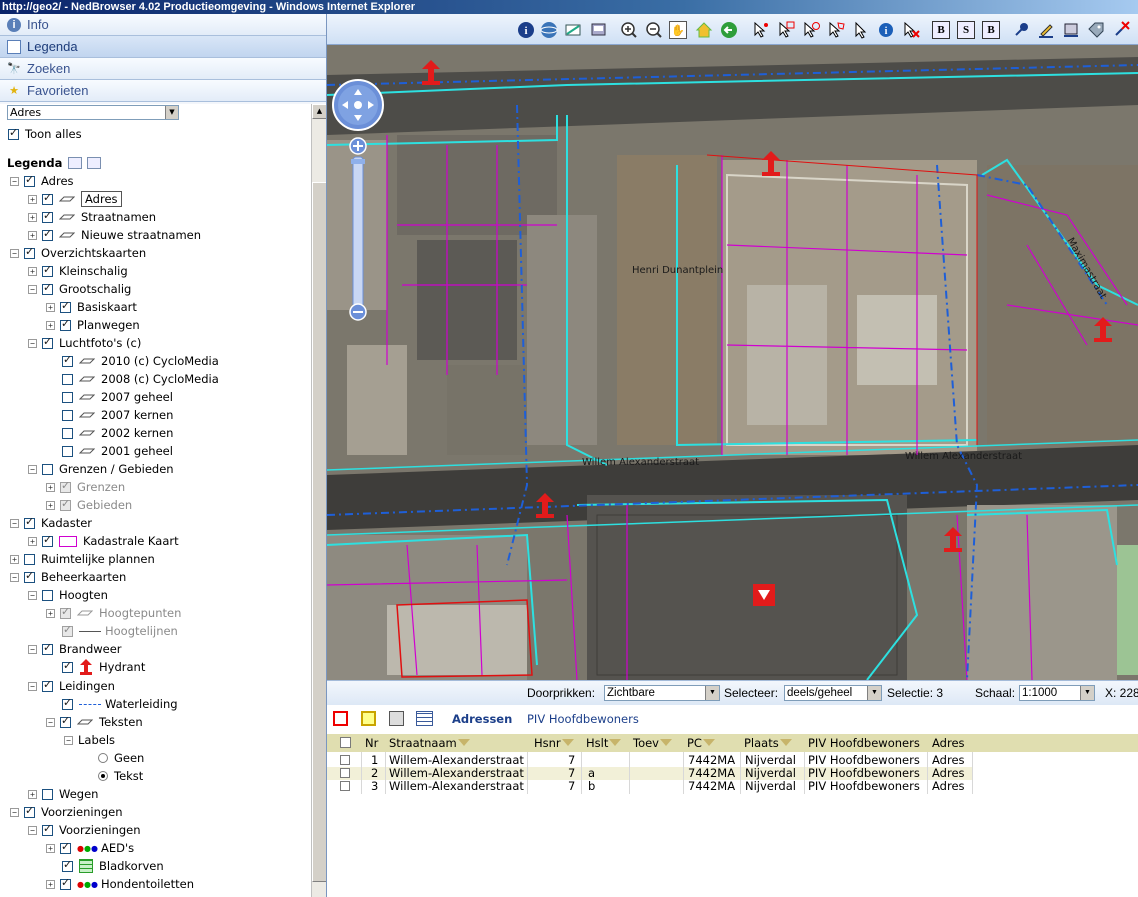 Image resolution: width=1138 pixels, height=897 pixels. I want to click on col-pc: PC, so click(701, 743).